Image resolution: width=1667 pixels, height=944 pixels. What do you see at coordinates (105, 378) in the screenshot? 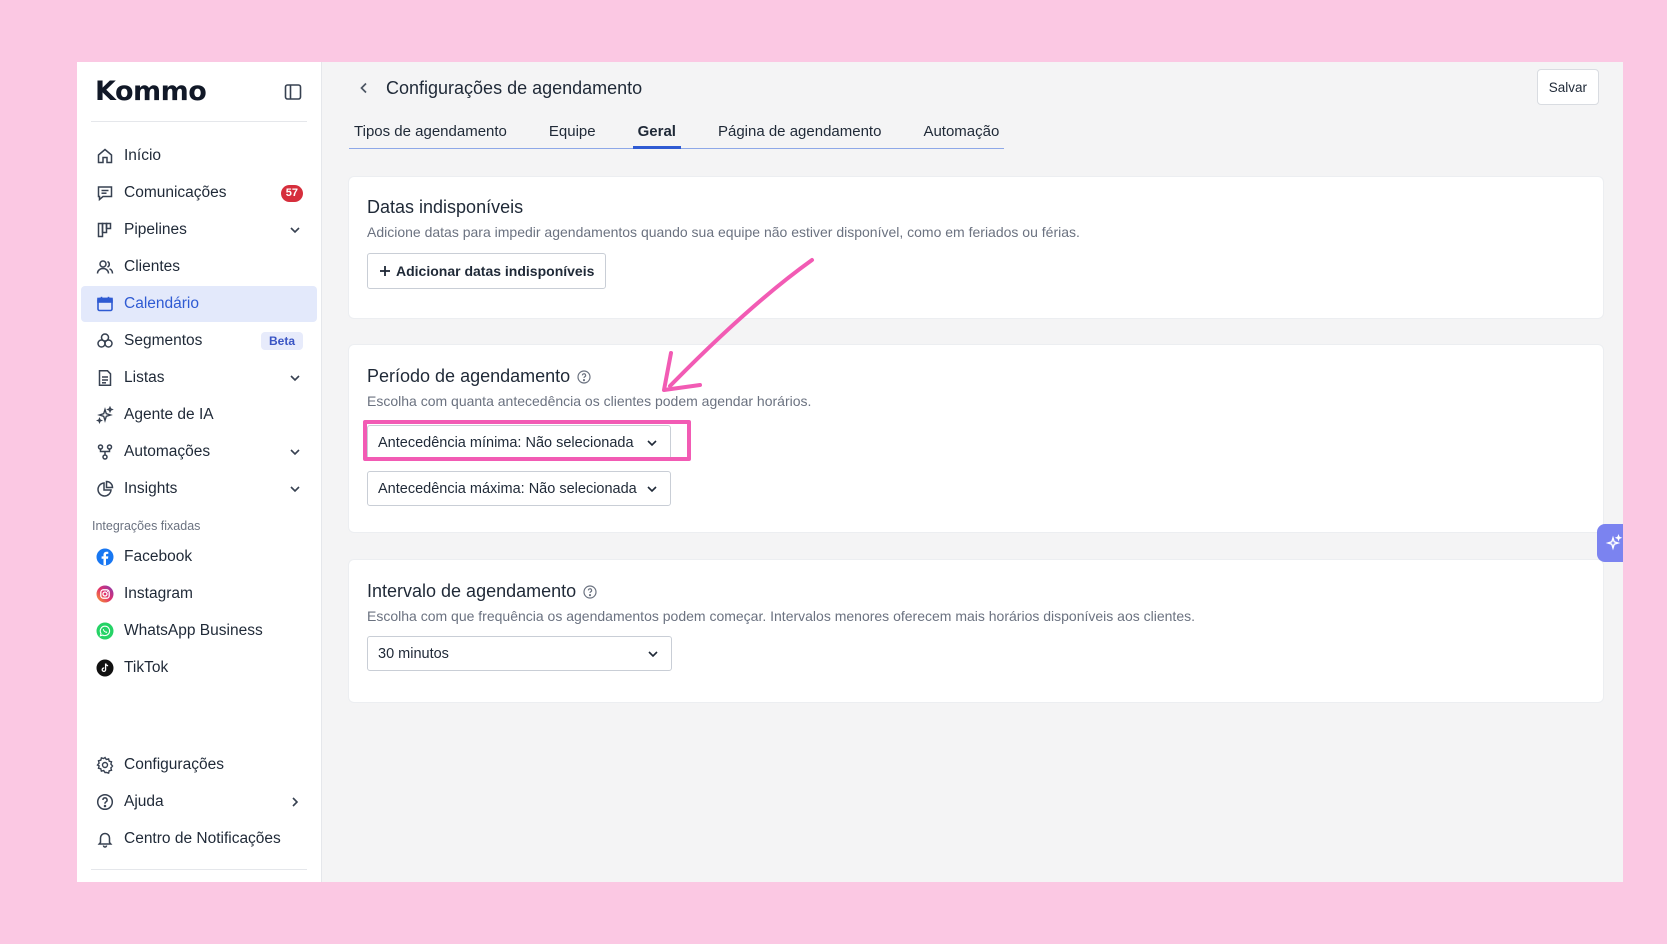
I see `list-icon` at bounding box center [105, 378].